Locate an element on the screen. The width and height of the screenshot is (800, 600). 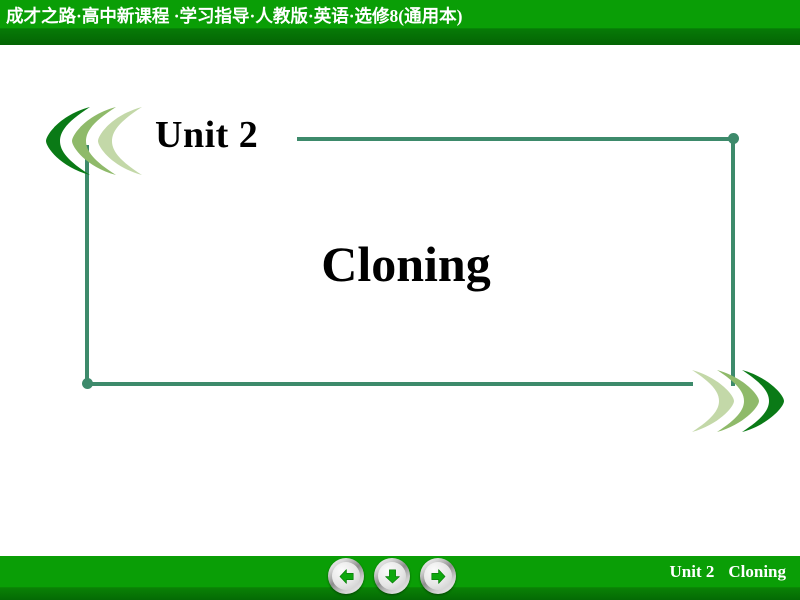
next-slide-button is located at coordinates (438, 576).